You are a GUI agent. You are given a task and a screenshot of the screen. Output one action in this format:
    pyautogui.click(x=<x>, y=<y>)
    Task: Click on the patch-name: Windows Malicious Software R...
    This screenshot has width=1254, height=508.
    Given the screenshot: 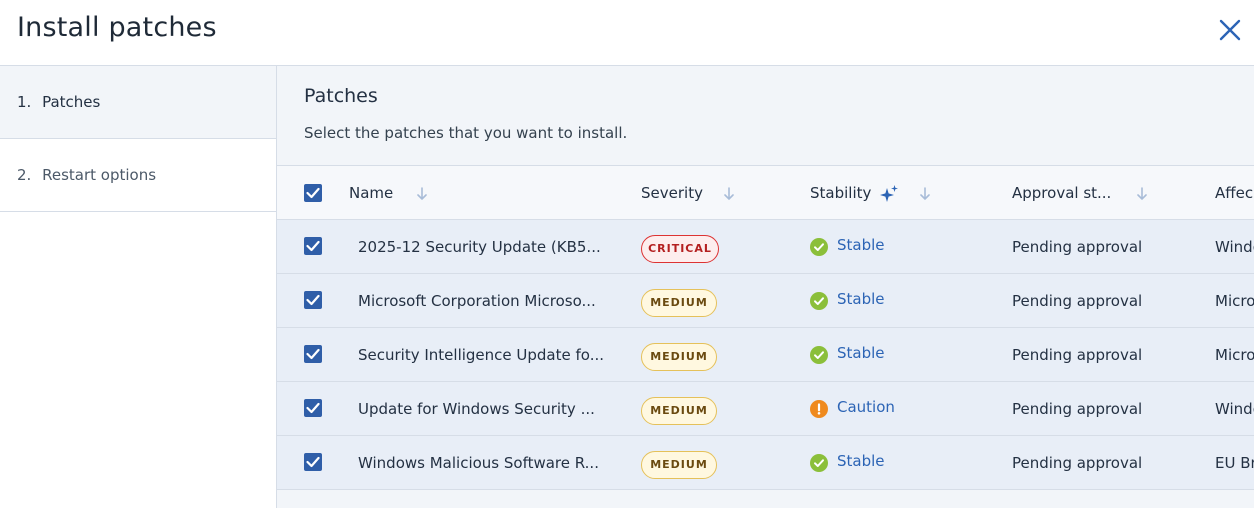 What is the action you would take?
    pyautogui.click(x=478, y=463)
    